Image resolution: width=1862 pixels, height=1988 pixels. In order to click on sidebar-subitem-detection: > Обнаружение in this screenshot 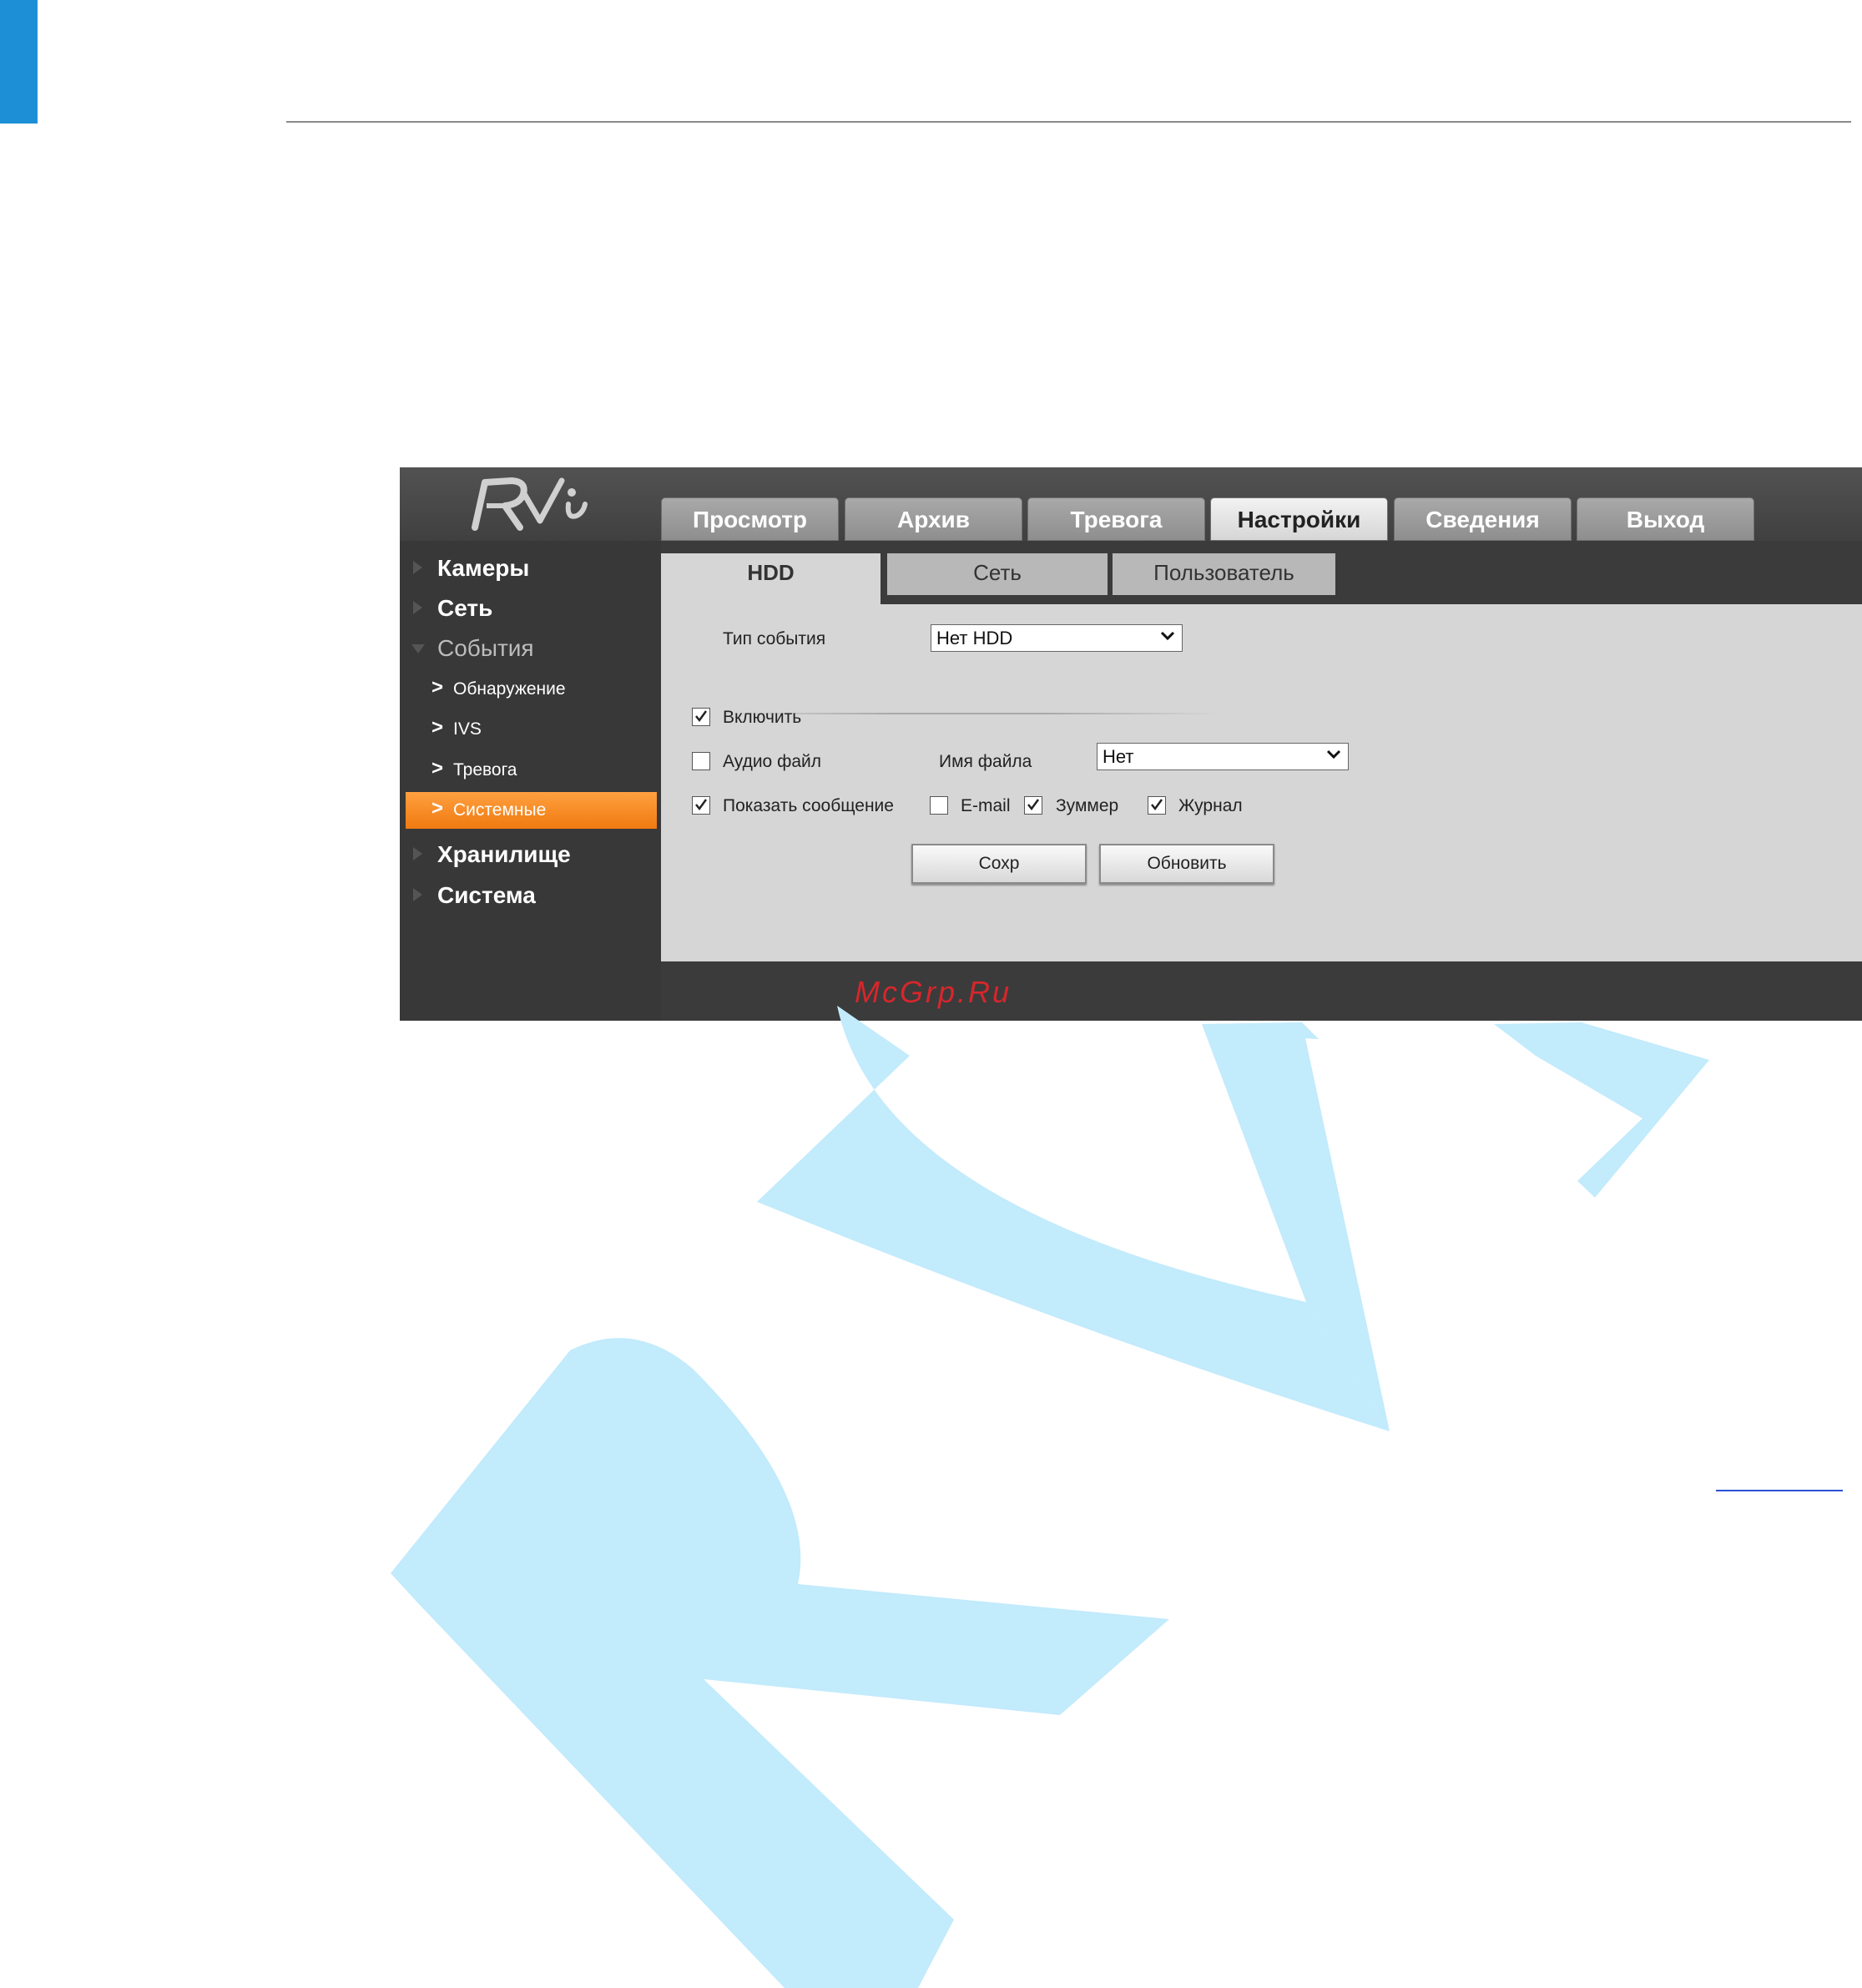, I will do `click(530, 689)`.